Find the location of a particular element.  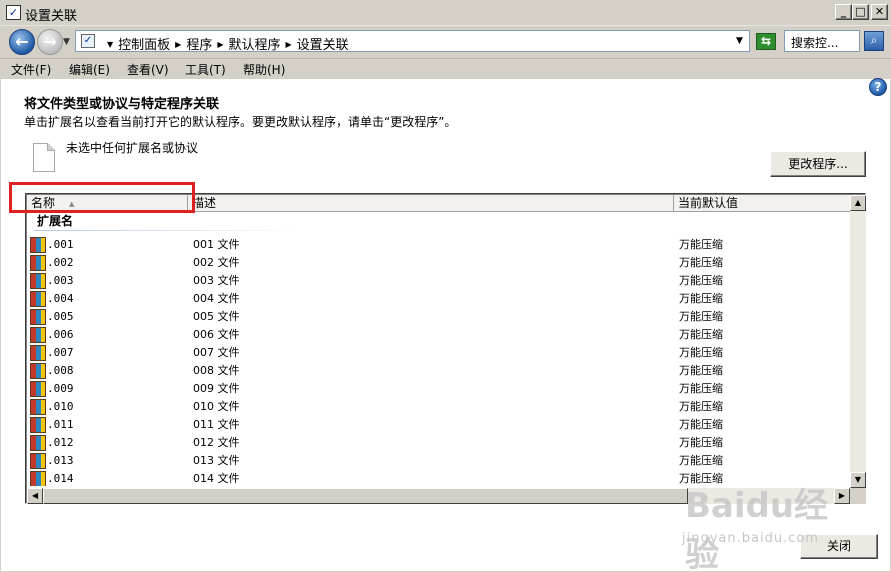

extension-name: .010 is located at coordinates (60, 406).